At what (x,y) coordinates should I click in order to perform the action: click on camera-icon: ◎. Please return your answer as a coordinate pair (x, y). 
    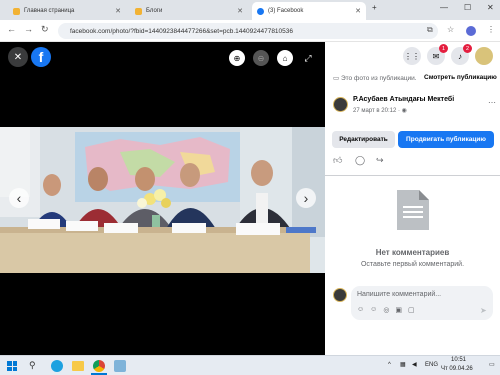
    Looking at the image, I should click on (386, 310).